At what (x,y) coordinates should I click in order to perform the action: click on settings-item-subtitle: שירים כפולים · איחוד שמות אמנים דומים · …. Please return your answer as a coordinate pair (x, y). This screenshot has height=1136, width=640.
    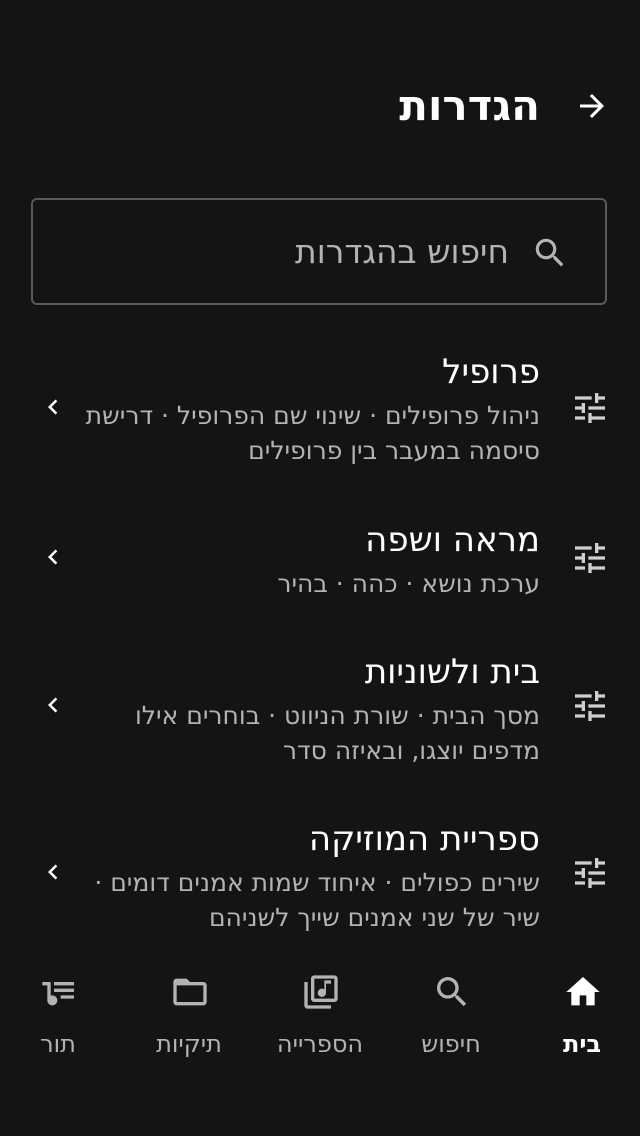
    Looking at the image, I should click on (317, 900).